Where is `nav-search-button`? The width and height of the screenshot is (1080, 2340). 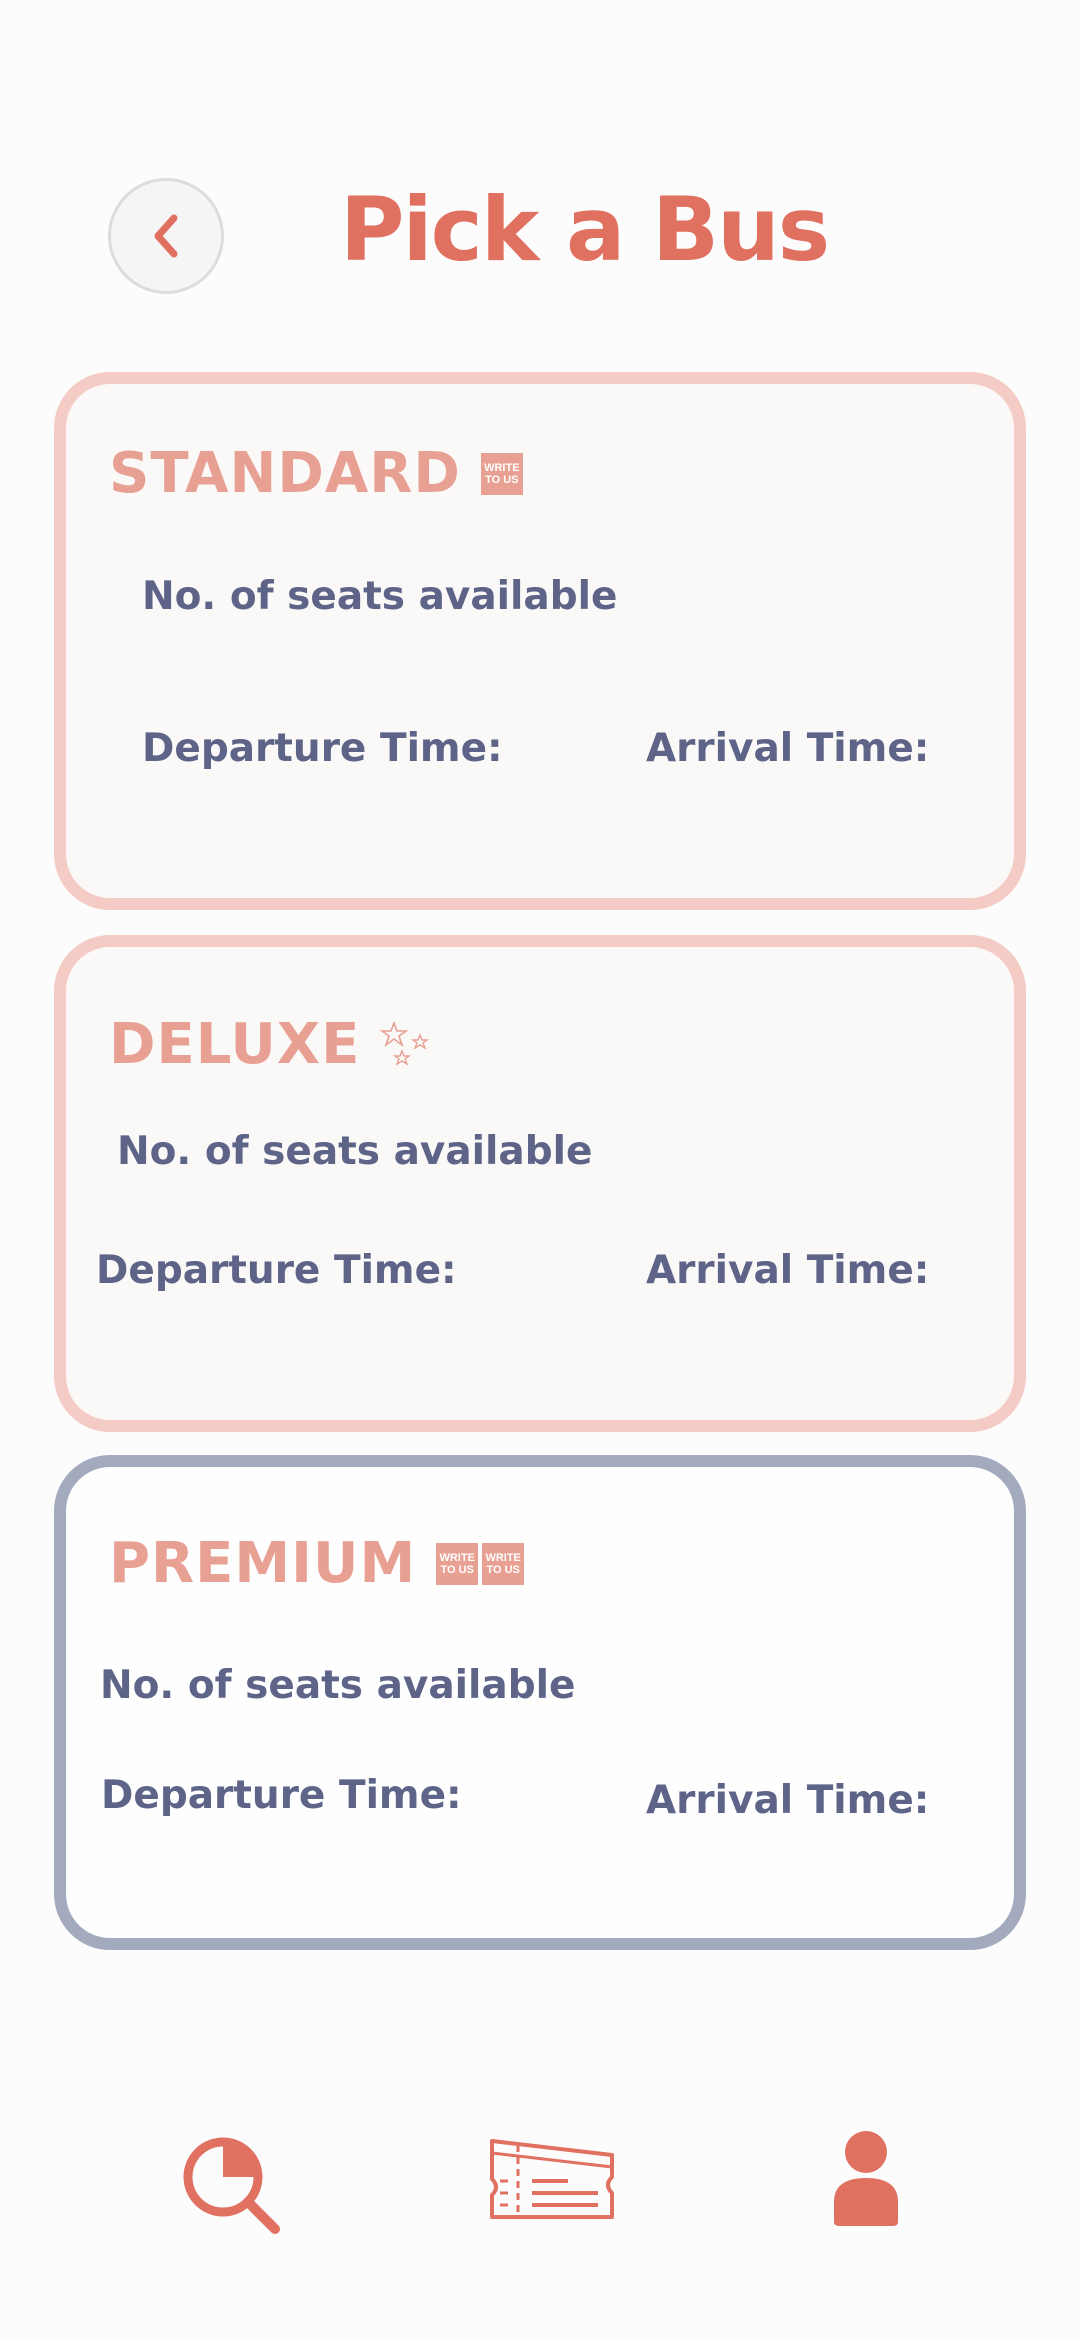
nav-search-button is located at coordinates (231, 2185).